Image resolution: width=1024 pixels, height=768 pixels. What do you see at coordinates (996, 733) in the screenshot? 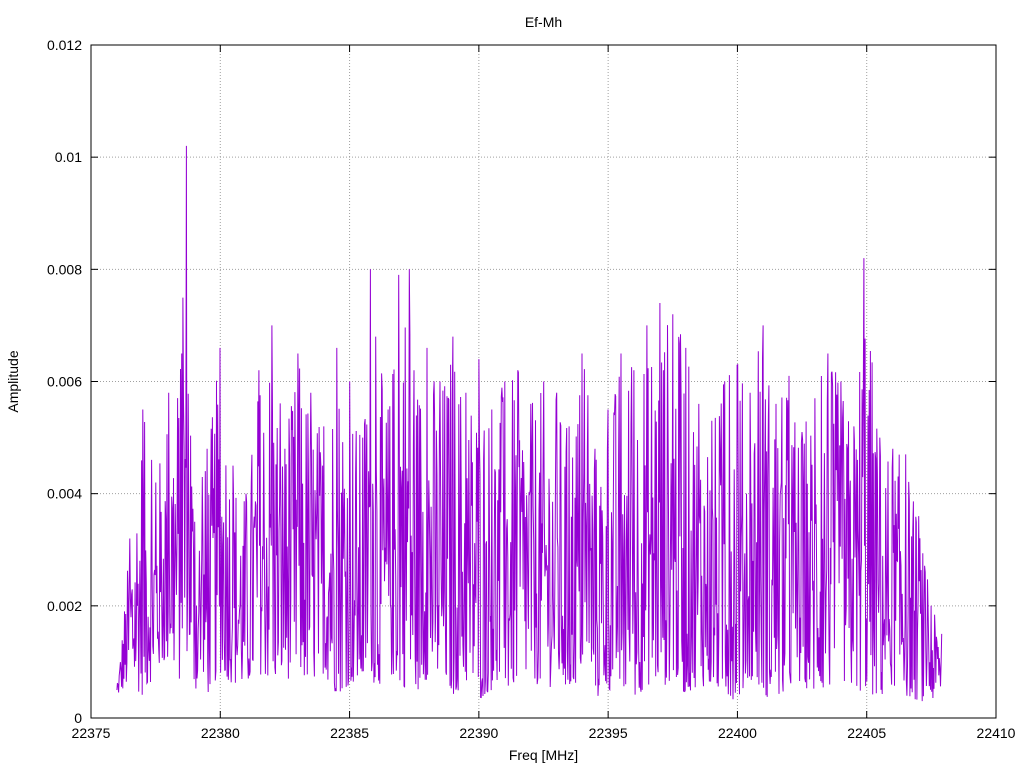
I see `x-tick-label: 22410` at bounding box center [996, 733].